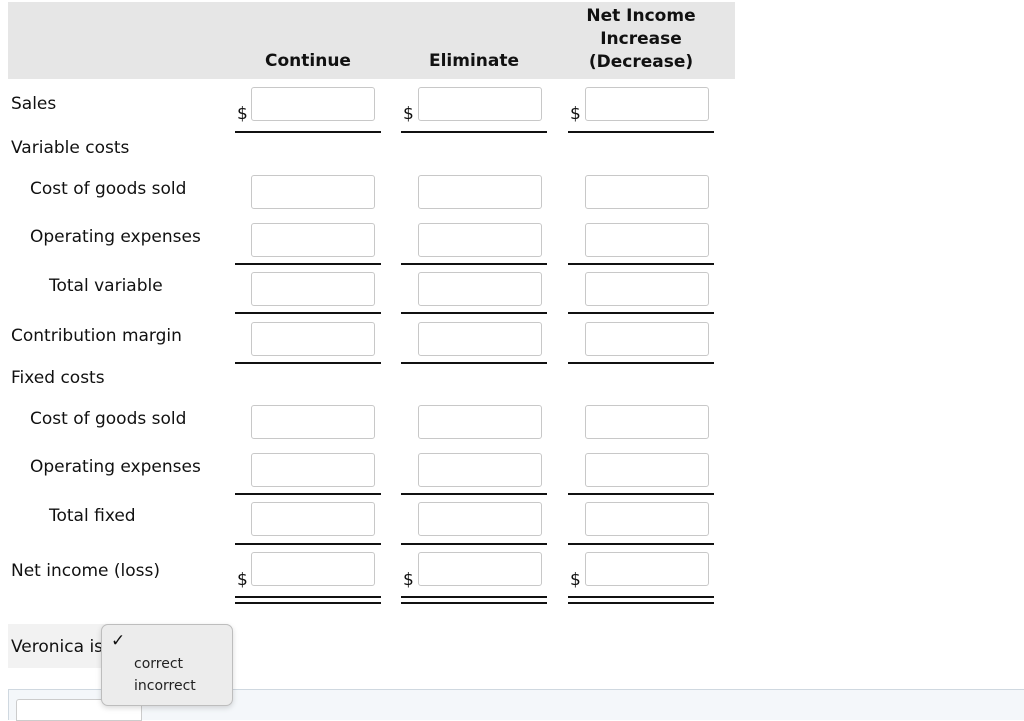 The image size is (1024, 721). I want to click on conclusion-dropdown-menu: ✓ correct incorrect, so click(167, 665).